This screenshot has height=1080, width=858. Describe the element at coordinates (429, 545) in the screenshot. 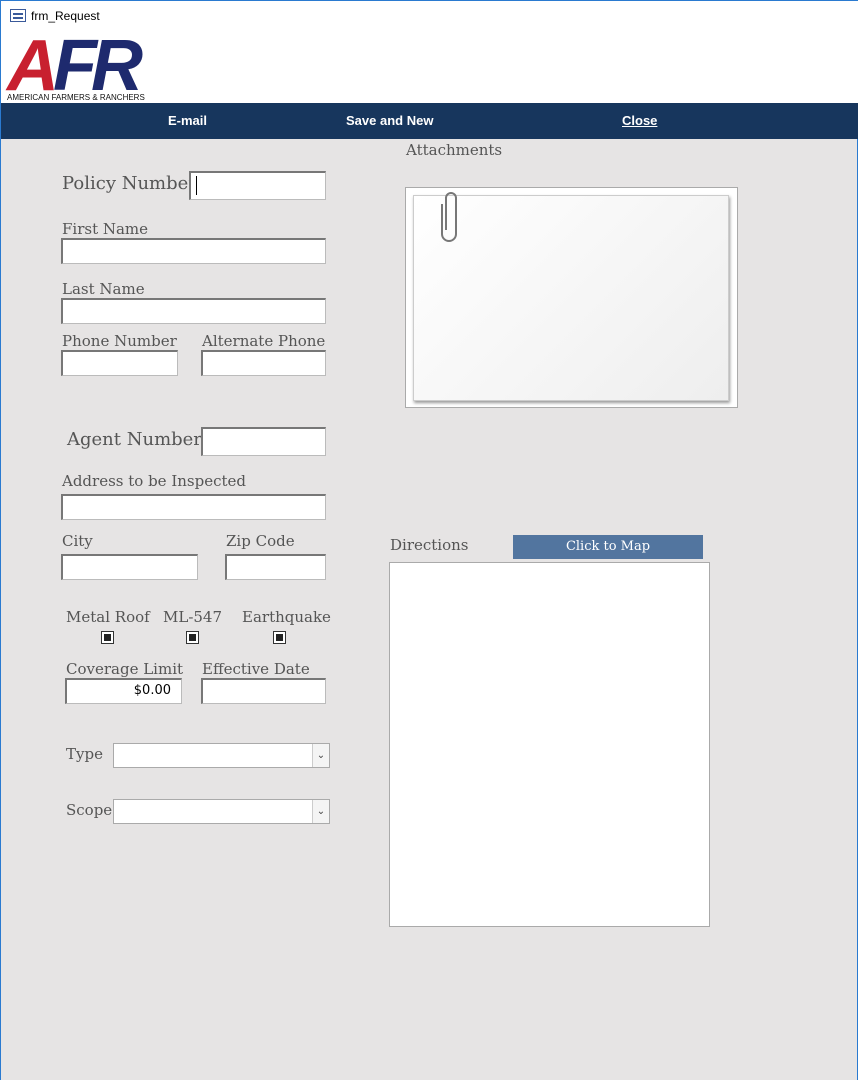

I see `directions-label: Directions` at that location.